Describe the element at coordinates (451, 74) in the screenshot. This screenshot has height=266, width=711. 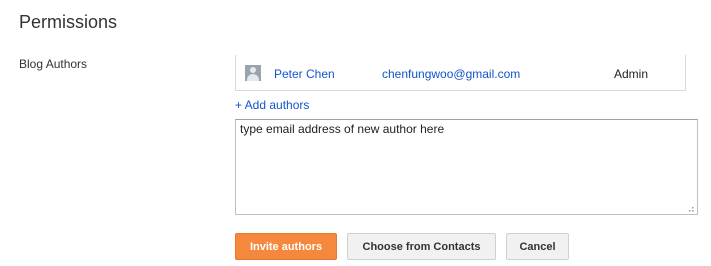
I see `author-email-link: chenfungwoo@gmail.com` at that location.